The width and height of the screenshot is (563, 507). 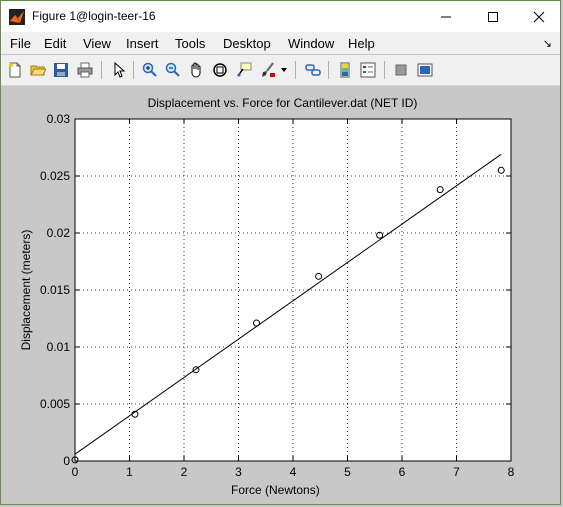 I want to click on x-axis-label: Force (Newtons), so click(x=275, y=490).